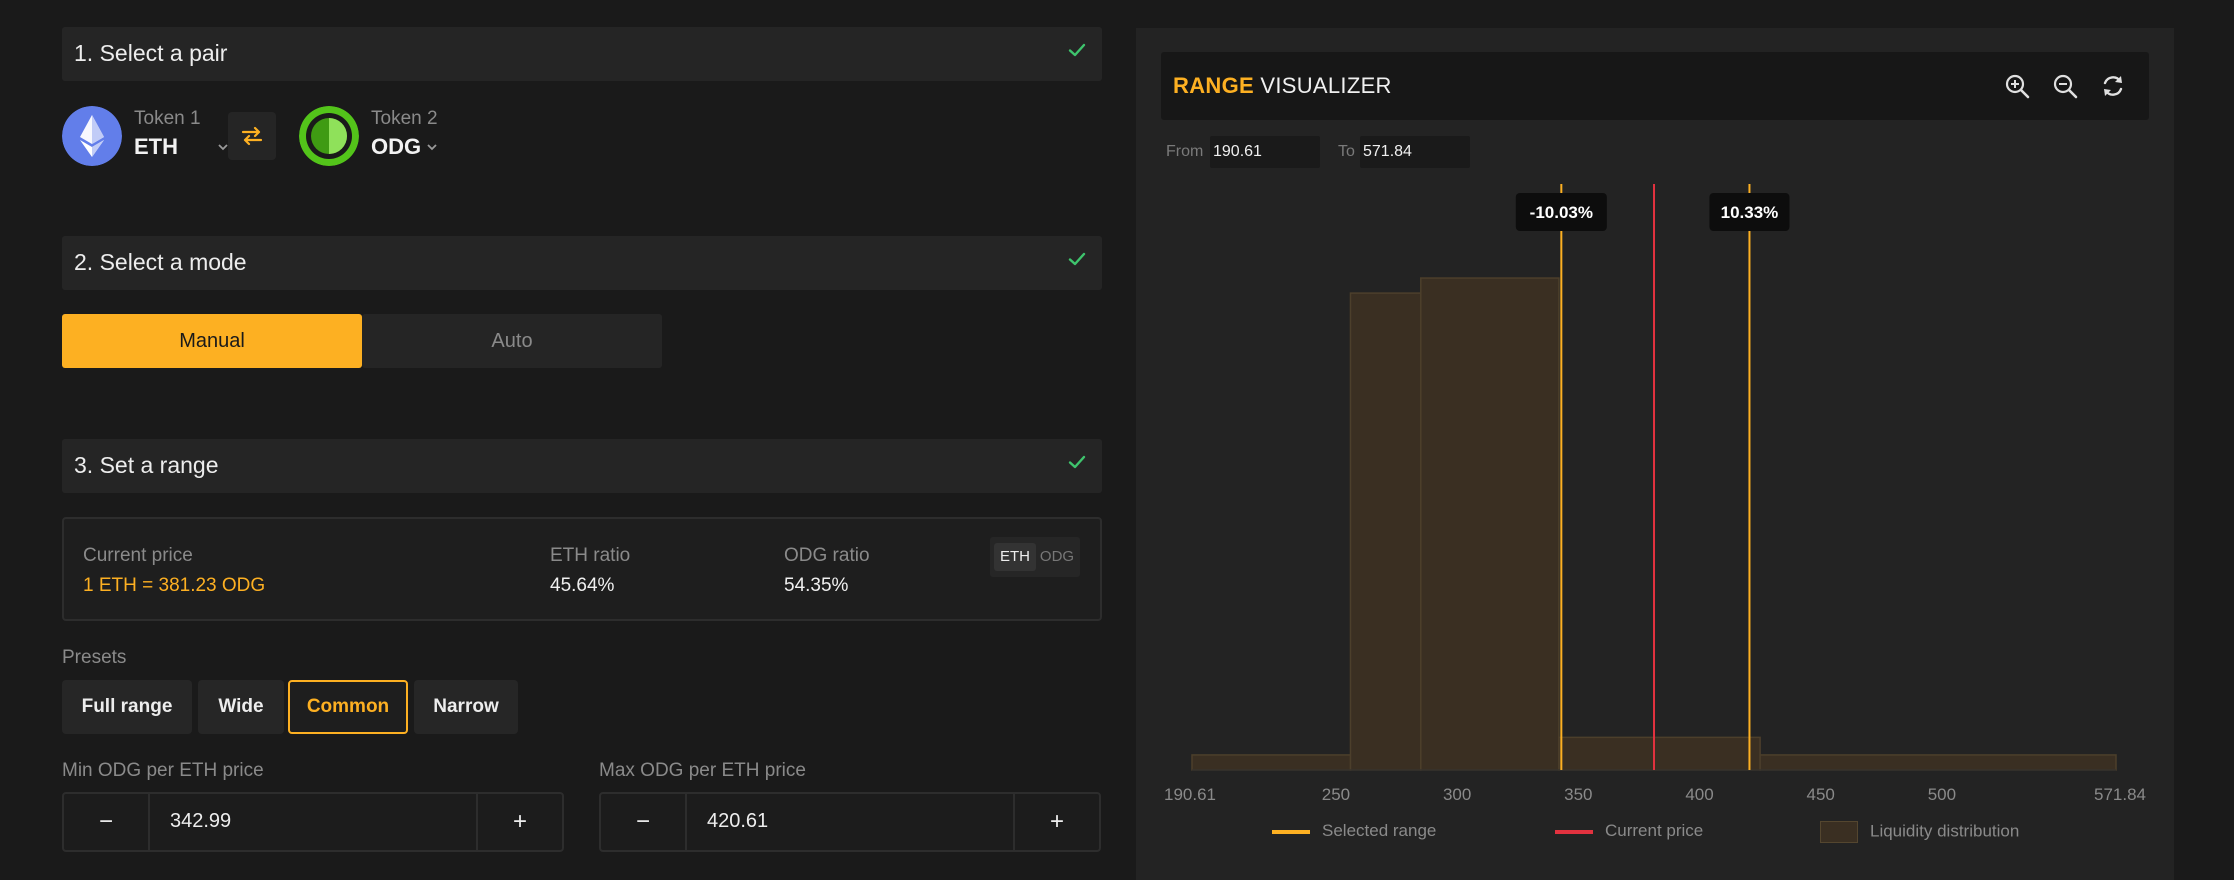  I want to click on token1-selector: Token 1 ETH, so click(152, 136).